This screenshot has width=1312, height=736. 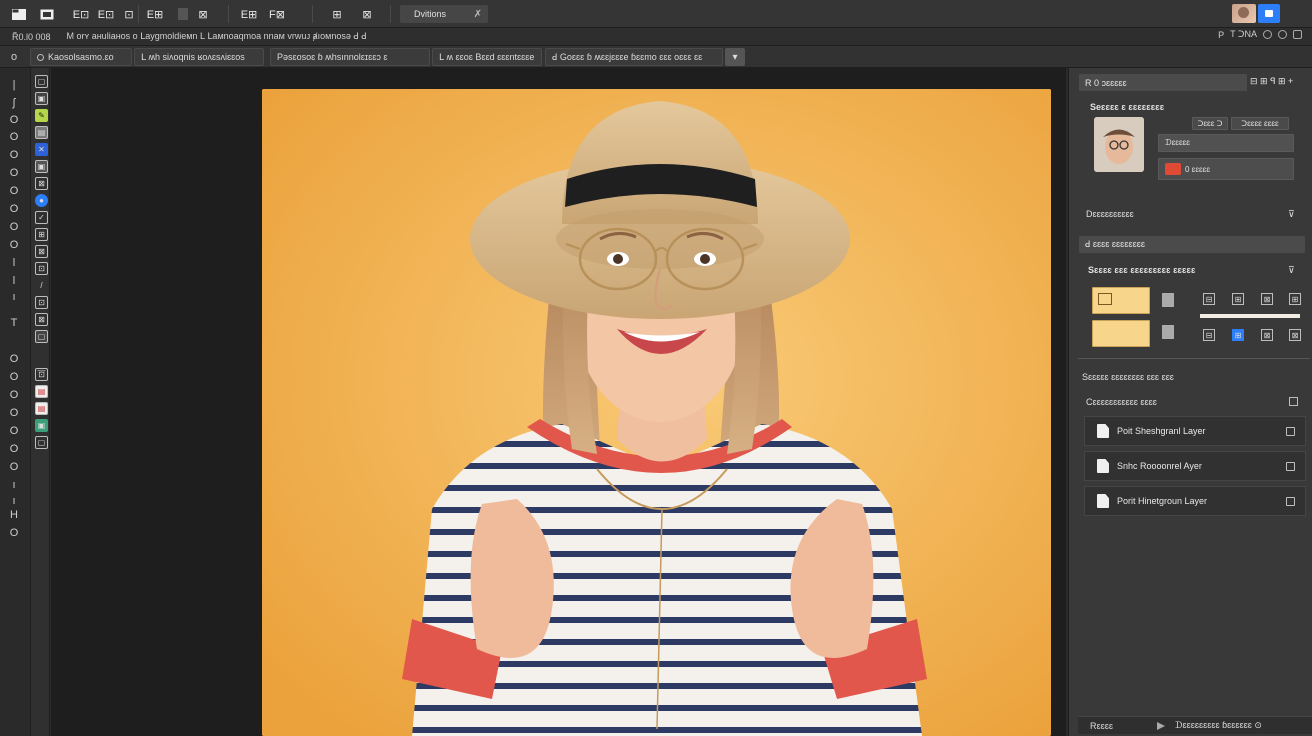 I want to click on color-chip-icon, so click(x=1173, y=169).